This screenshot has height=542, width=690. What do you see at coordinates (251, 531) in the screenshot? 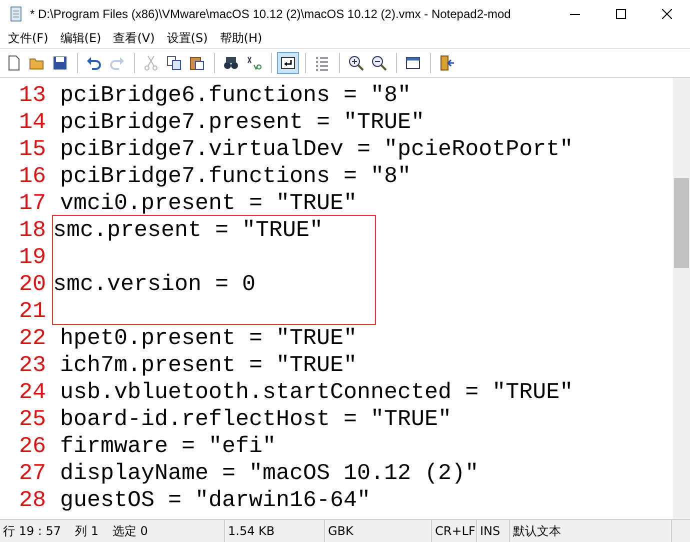
I see `status-text: 1.54 KB` at bounding box center [251, 531].